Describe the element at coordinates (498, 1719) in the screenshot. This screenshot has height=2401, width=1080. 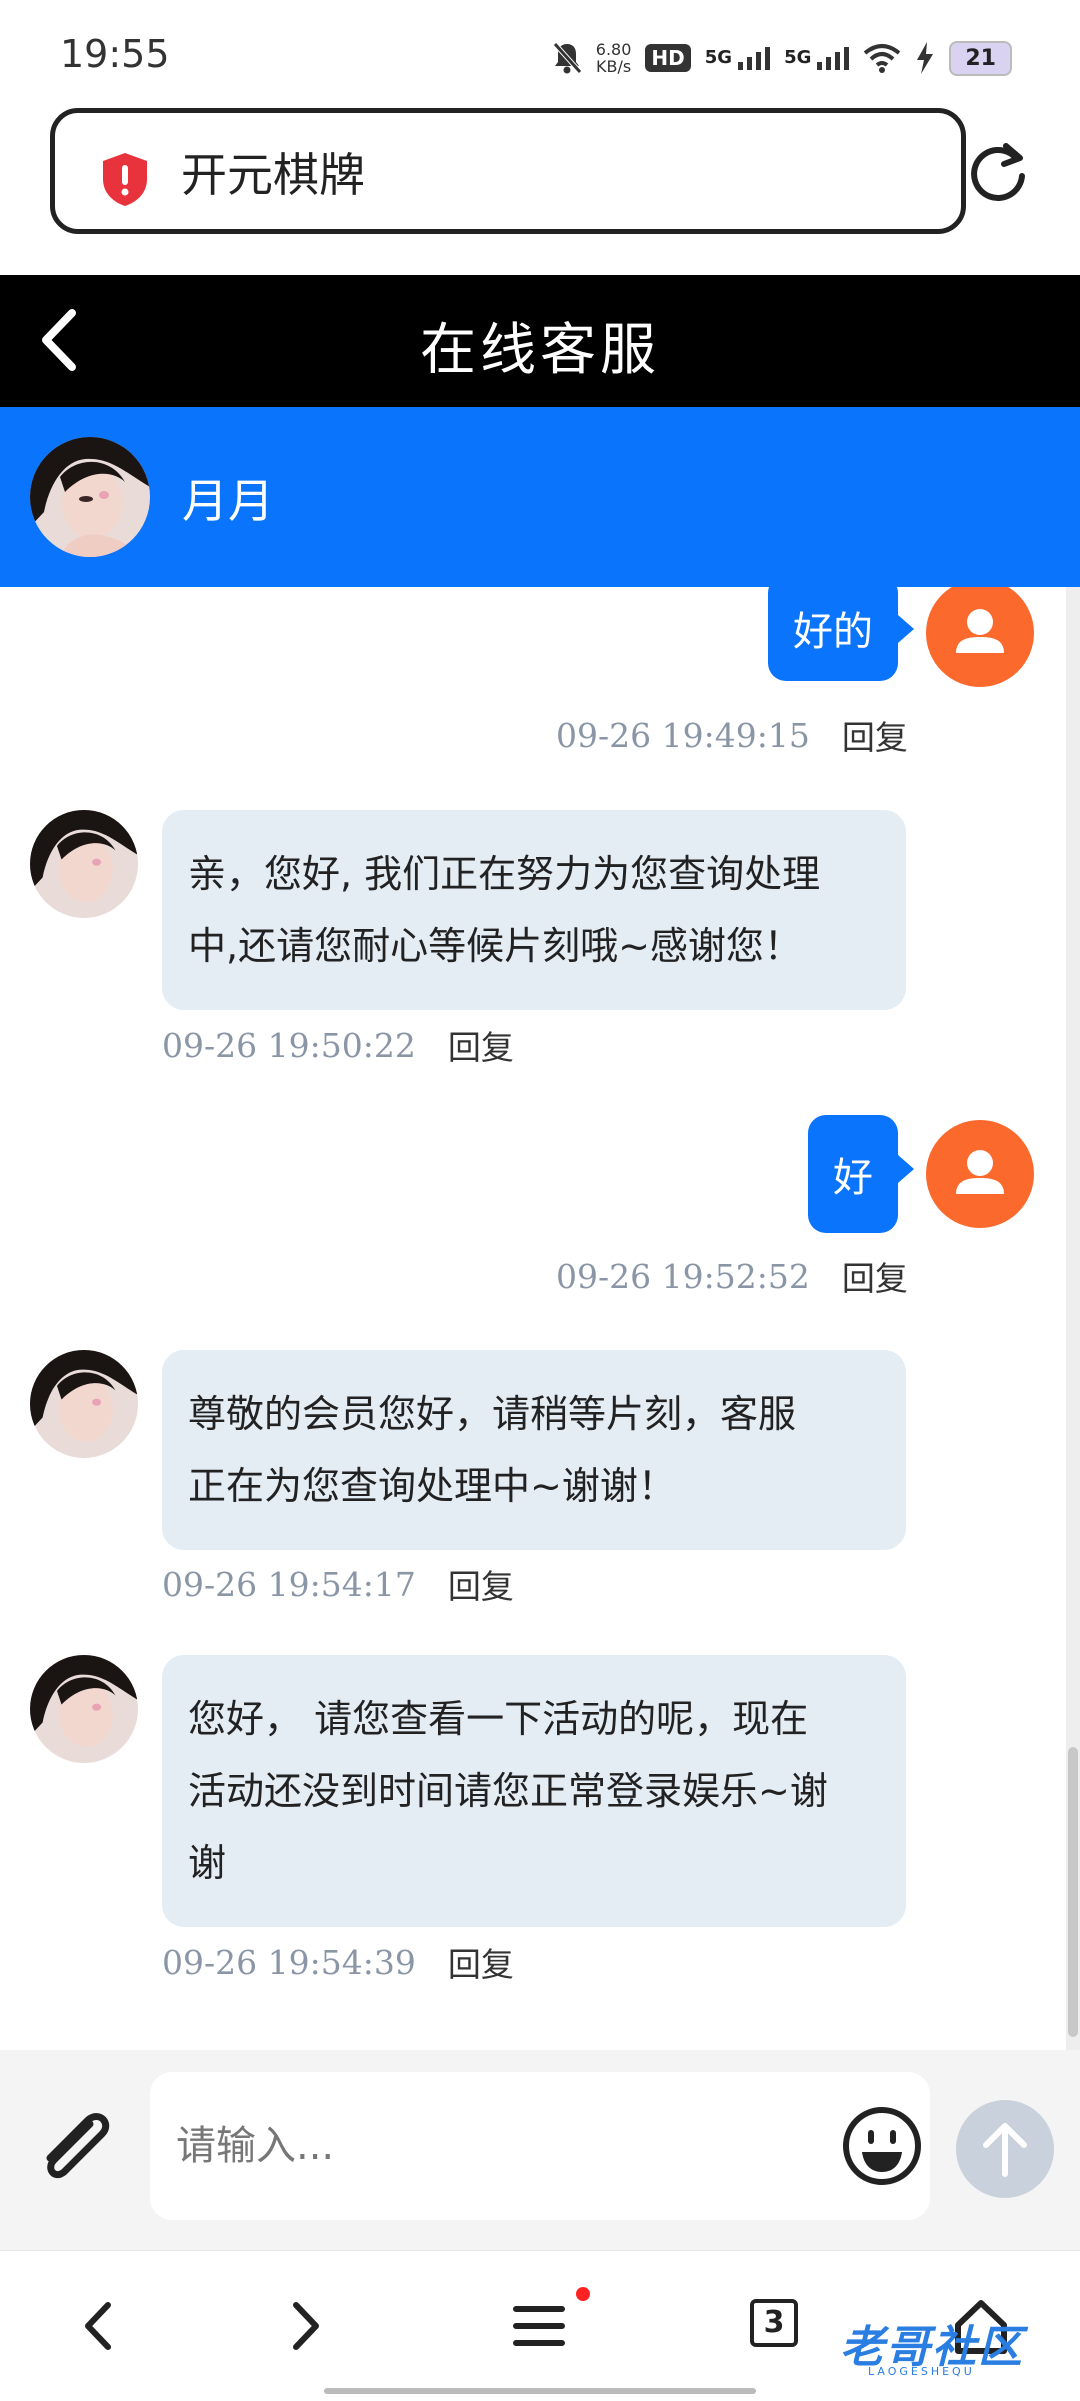
I see `message-line: 您好， 请您查看一下活动的呢，现在` at that location.